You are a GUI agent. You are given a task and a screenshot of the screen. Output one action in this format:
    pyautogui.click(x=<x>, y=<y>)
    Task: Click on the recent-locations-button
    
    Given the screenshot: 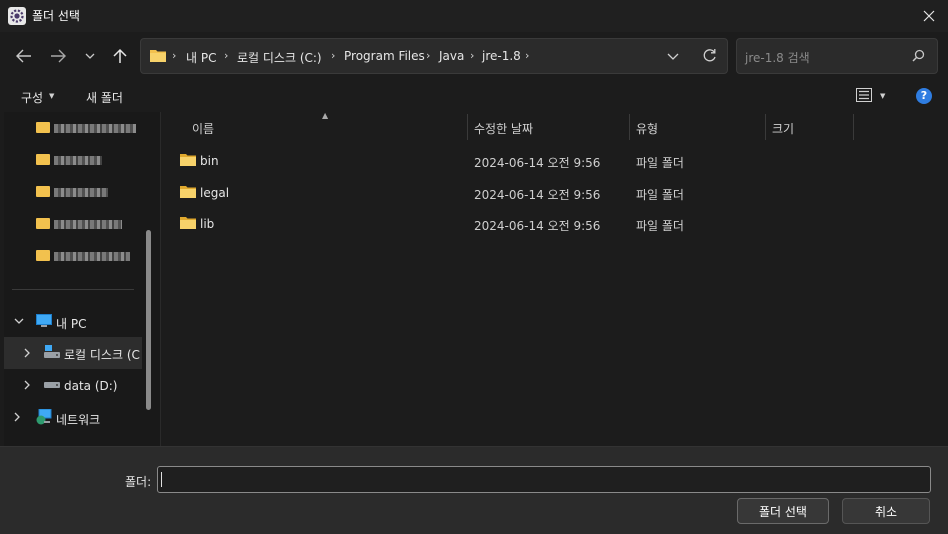 What is the action you would take?
    pyautogui.click(x=90, y=56)
    